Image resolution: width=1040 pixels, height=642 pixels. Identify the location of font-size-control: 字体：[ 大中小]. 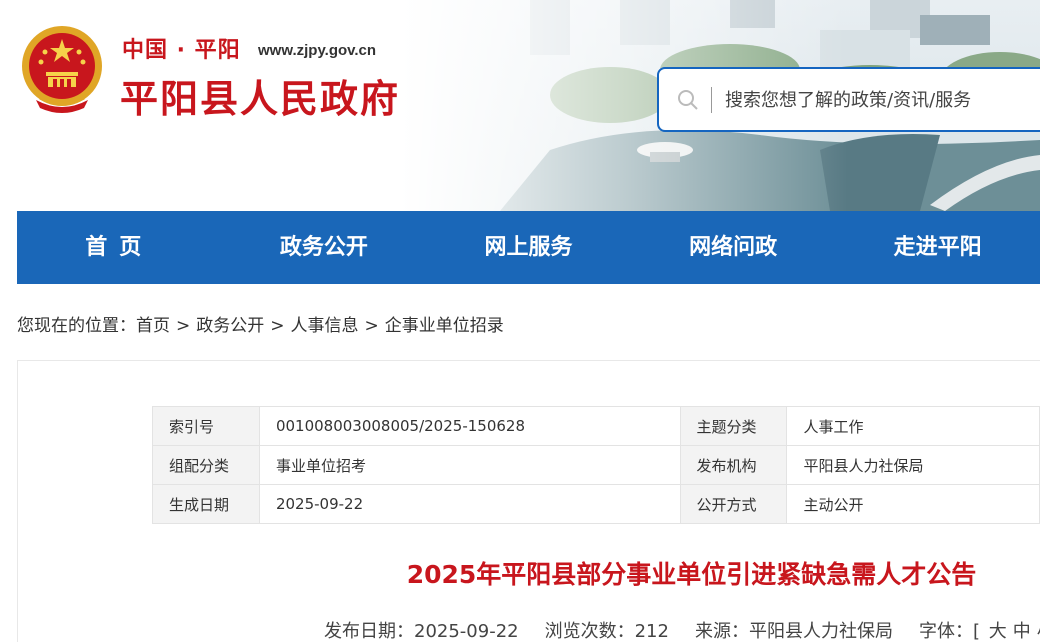
(979, 631).